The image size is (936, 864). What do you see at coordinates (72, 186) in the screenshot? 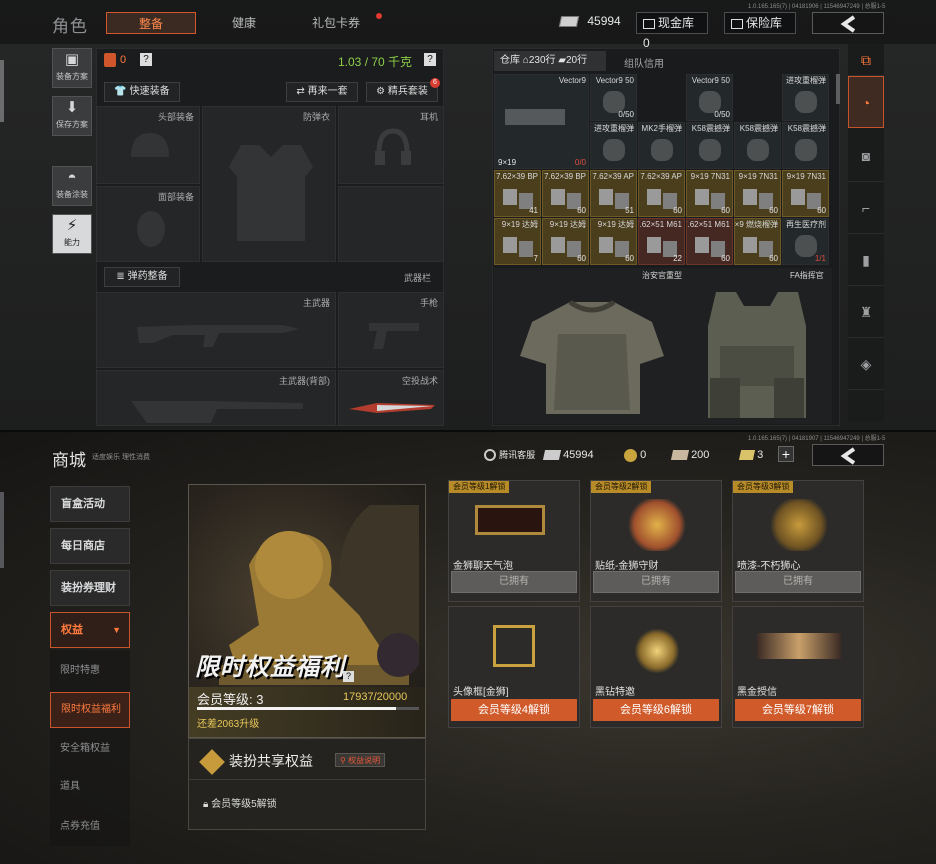
I see `gear-paint-button: ◓ 装备涂装` at bounding box center [72, 186].